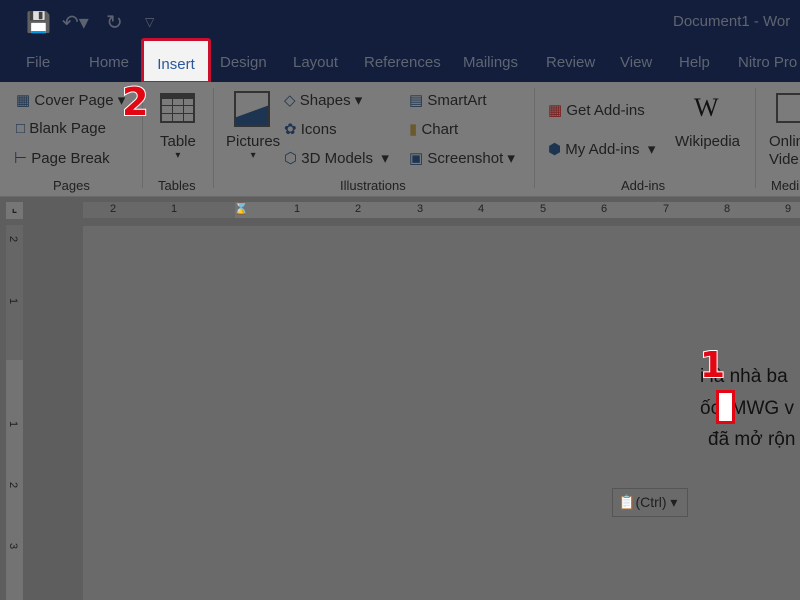  What do you see at coordinates (570, 62) in the screenshot?
I see `tab-review: Review` at bounding box center [570, 62].